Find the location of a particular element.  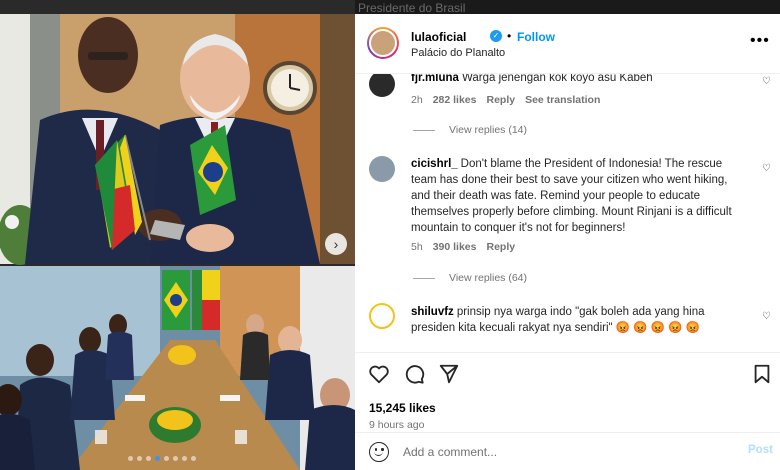

next-photo-button: › is located at coordinates (336, 244).